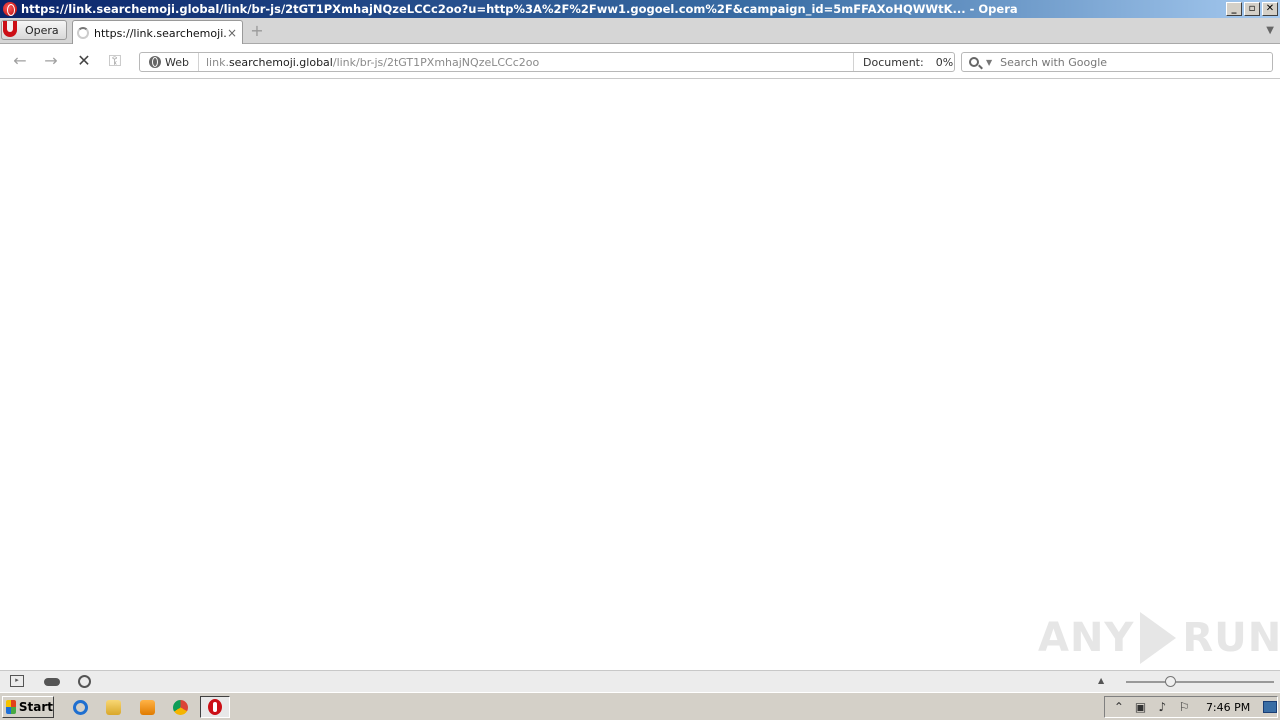 This screenshot has height=720, width=1280. Describe the element at coordinates (52, 682) in the screenshot. I see `cloud-icon` at that location.